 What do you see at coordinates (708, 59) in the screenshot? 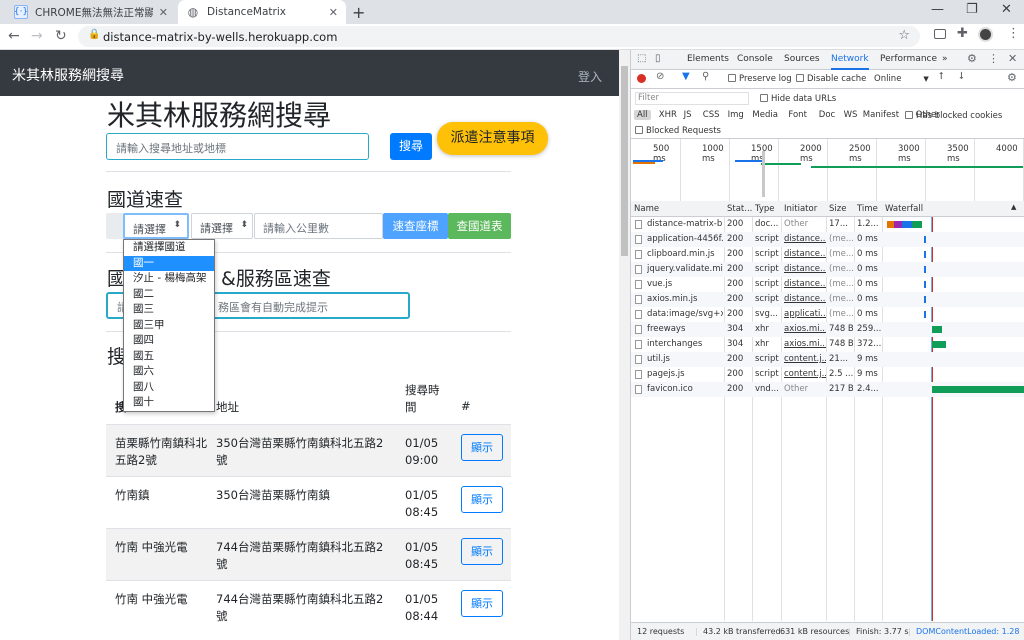
I see `tab-elements: Elements` at bounding box center [708, 59].